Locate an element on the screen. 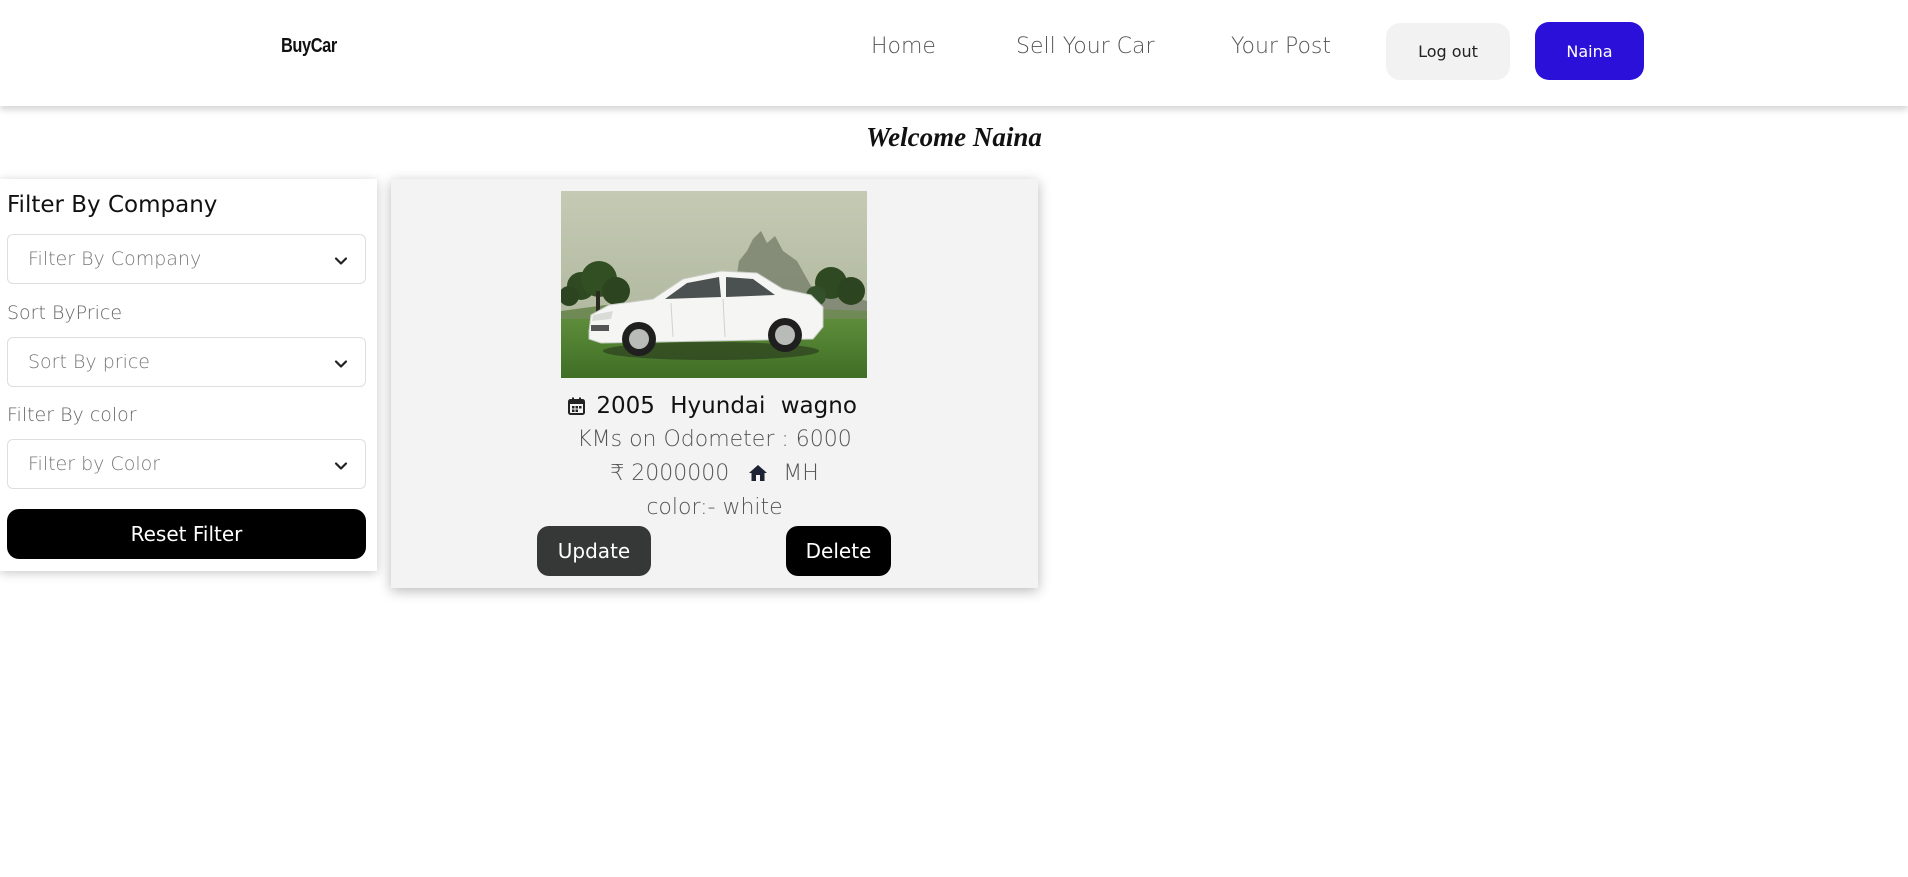  welcome-heading: Welcome Naina is located at coordinates (954, 137).